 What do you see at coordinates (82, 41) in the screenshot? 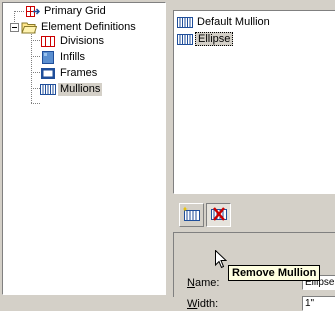
I see `tree-item-label: Divisions` at bounding box center [82, 41].